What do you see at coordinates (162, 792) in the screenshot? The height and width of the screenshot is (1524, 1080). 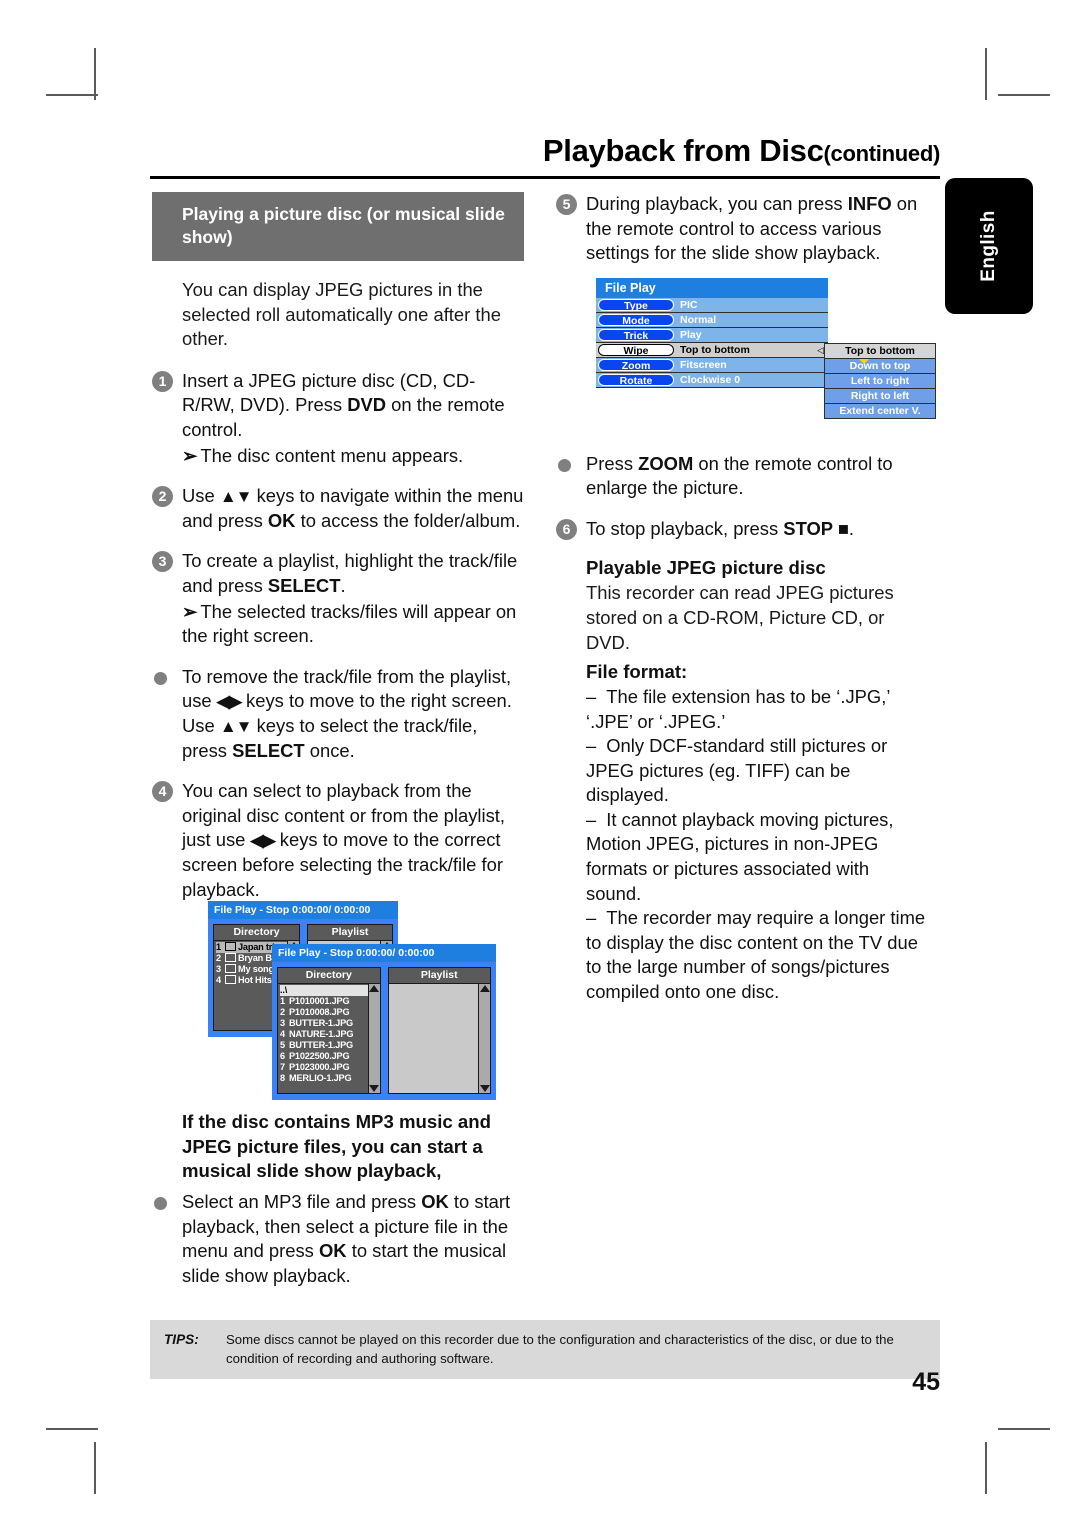 I see `step-marker: 4` at bounding box center [162, 792].